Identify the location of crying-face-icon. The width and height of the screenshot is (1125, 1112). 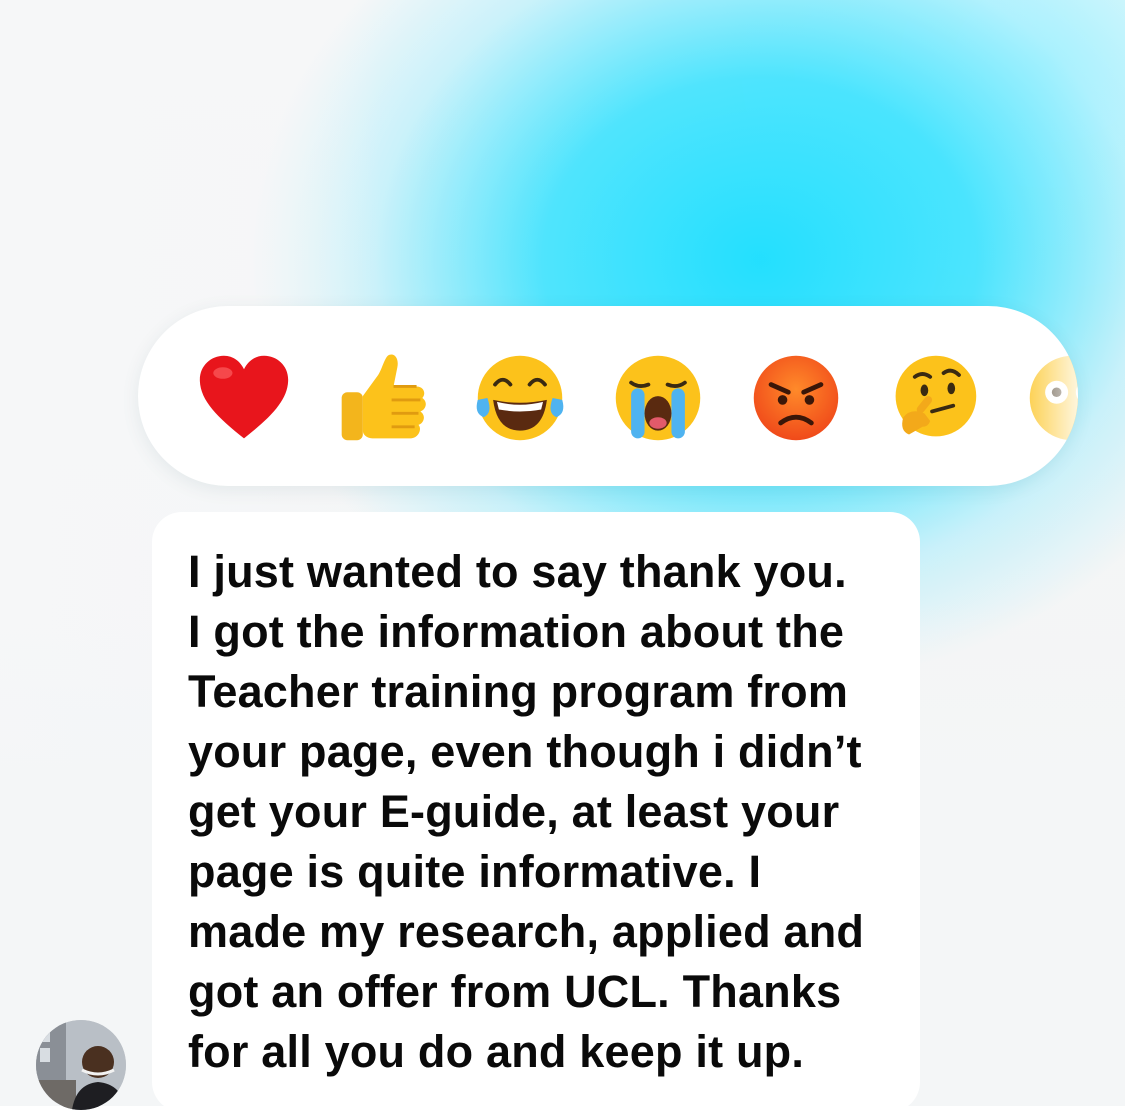
(658, 398).